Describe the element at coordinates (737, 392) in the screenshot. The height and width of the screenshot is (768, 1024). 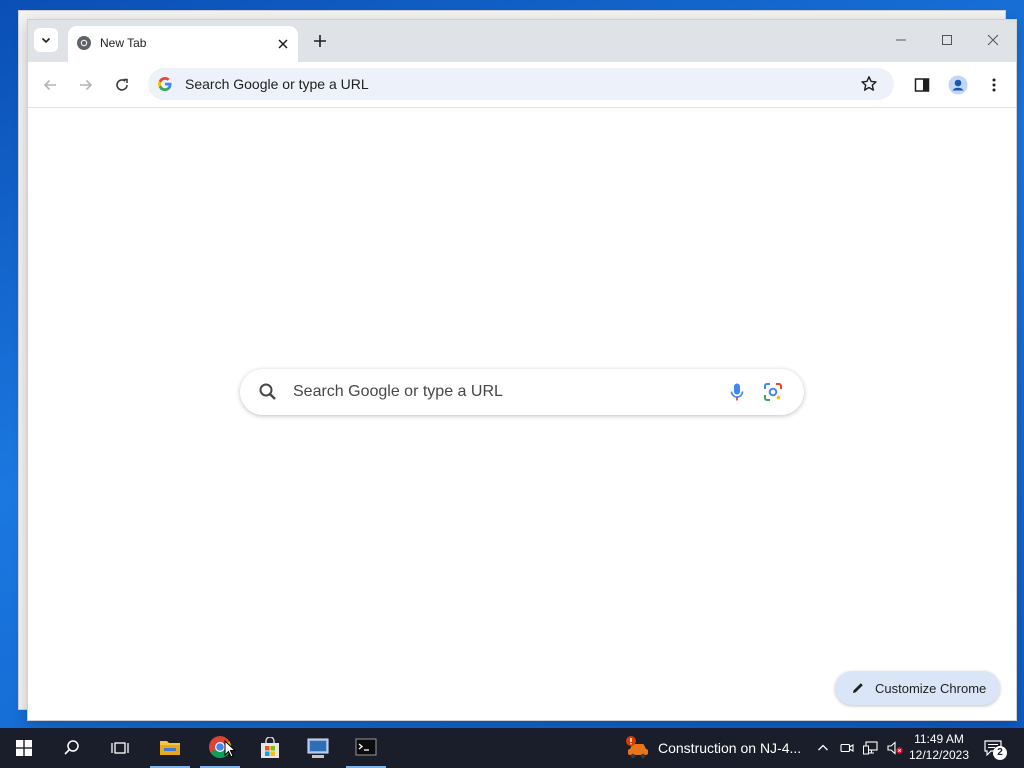
I see `microphone-icon` at that location.